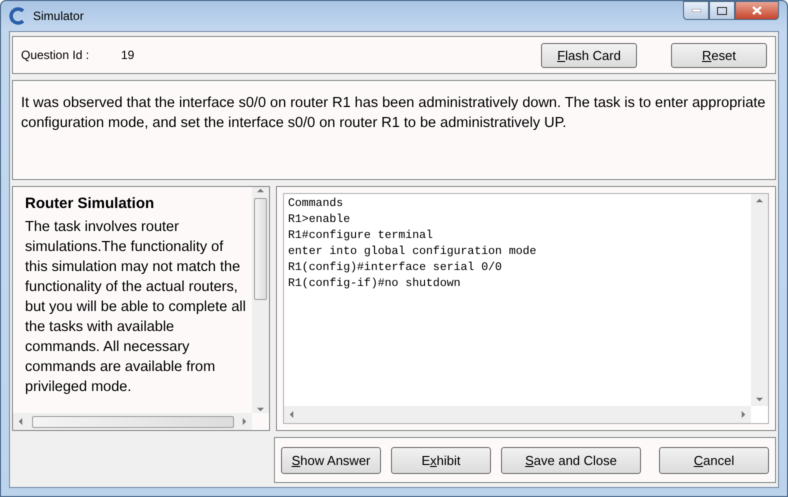 Image resolution: width=788 pixels, height=497 pixels. Describe the element at coordinates (719, 55) in the screenshot. I see `reset-button: Reset` at that location.